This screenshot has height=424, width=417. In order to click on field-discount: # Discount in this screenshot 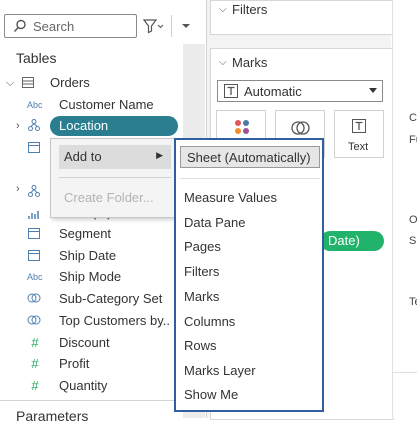, I will do `click(91, 343)`.